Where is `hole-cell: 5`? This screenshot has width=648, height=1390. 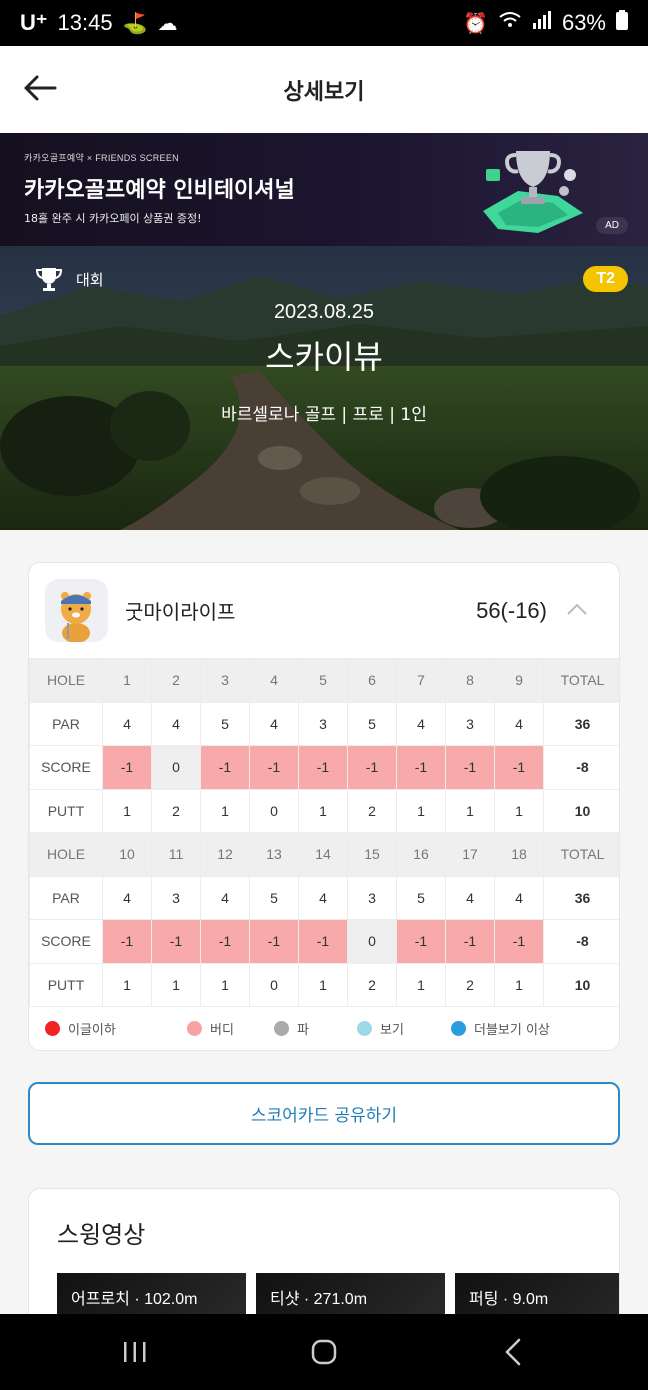
hole-cell: 5 is located at coordinates (323, 680).